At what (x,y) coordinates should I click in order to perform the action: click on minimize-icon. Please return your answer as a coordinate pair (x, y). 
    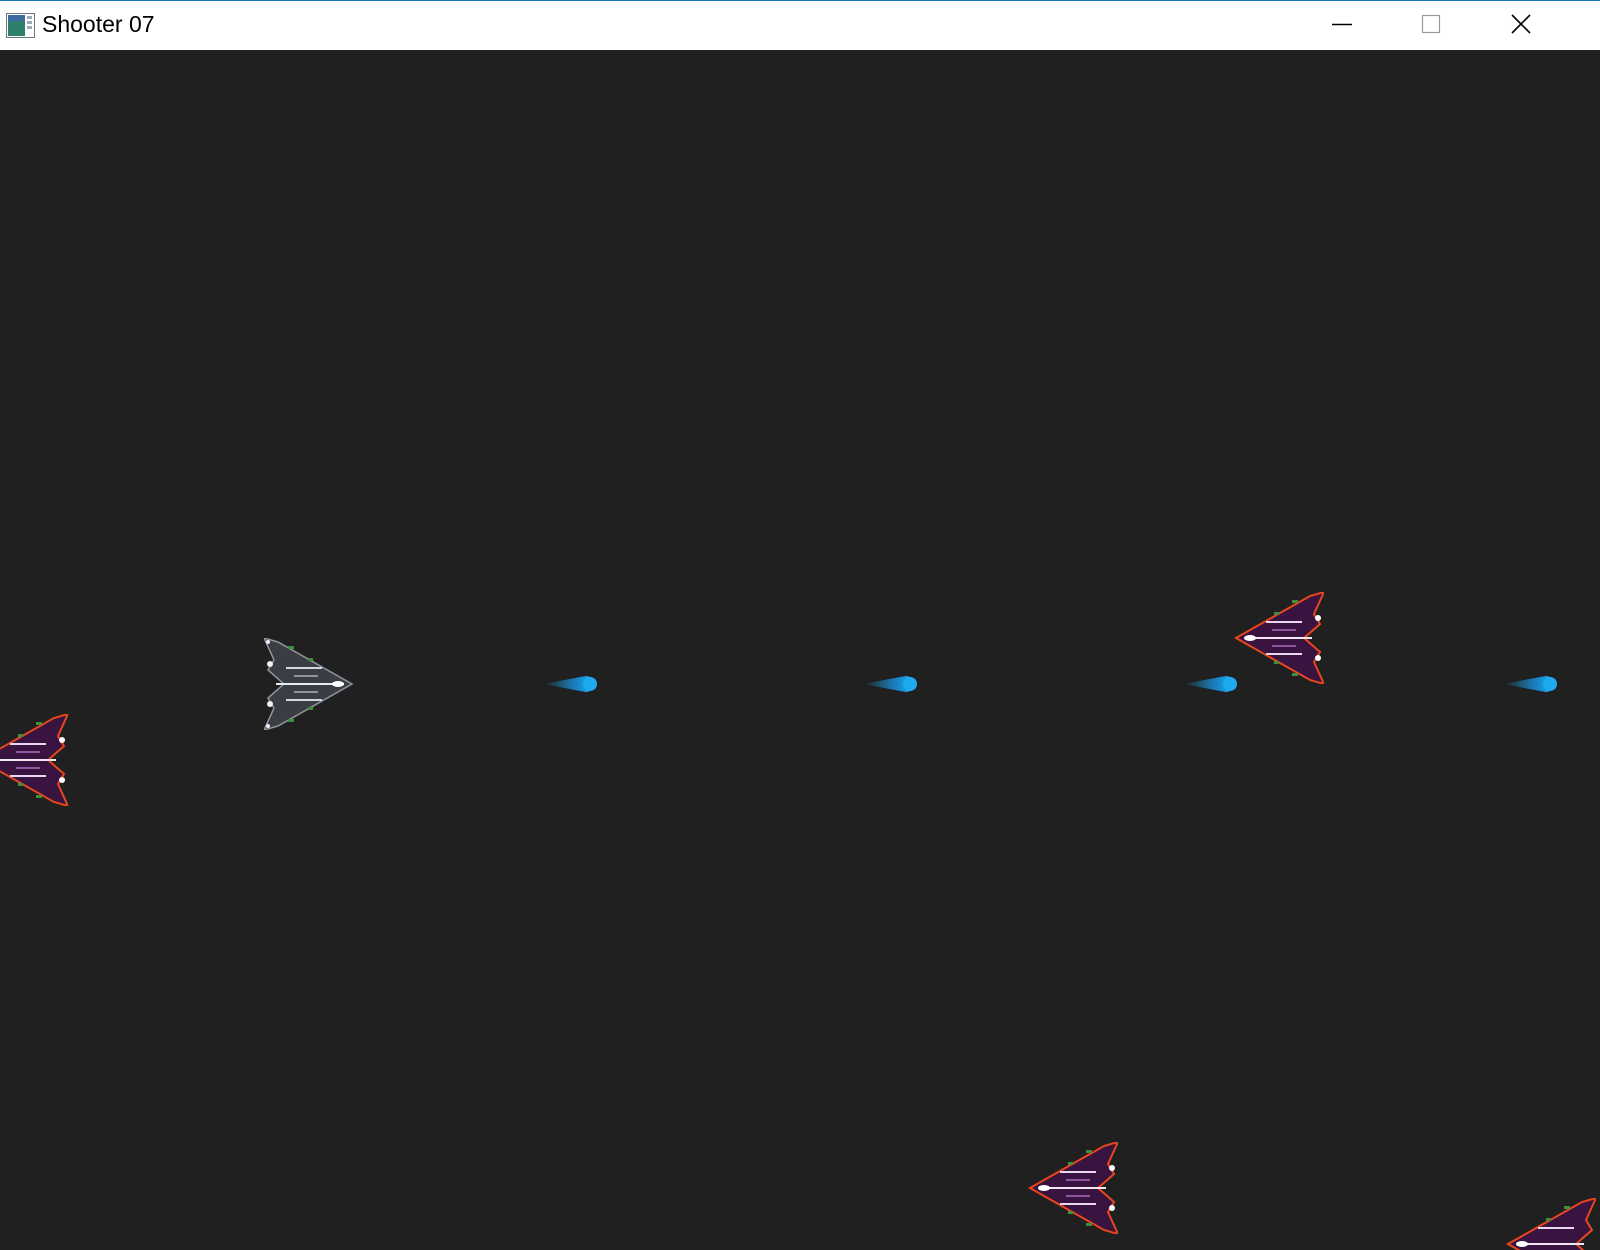
    Looking at the image, I should click on (1342, 24).